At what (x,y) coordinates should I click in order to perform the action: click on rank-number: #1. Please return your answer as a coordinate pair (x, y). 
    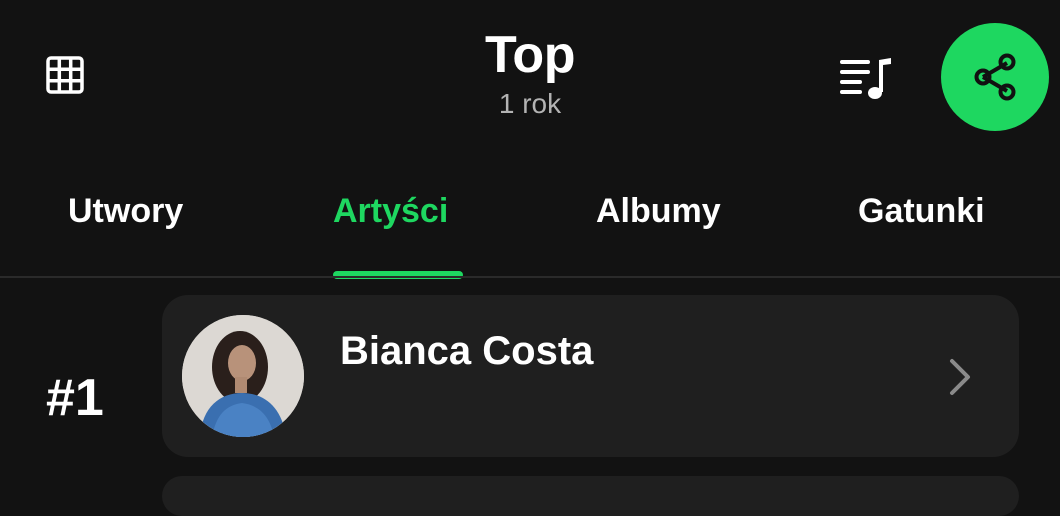
    Looking at the image, I should click on (75, 398).